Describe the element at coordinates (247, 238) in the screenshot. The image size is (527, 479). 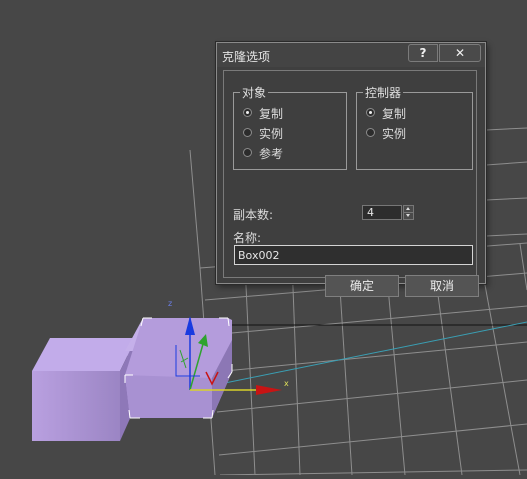
I see `name-label: 名称:` at that location.